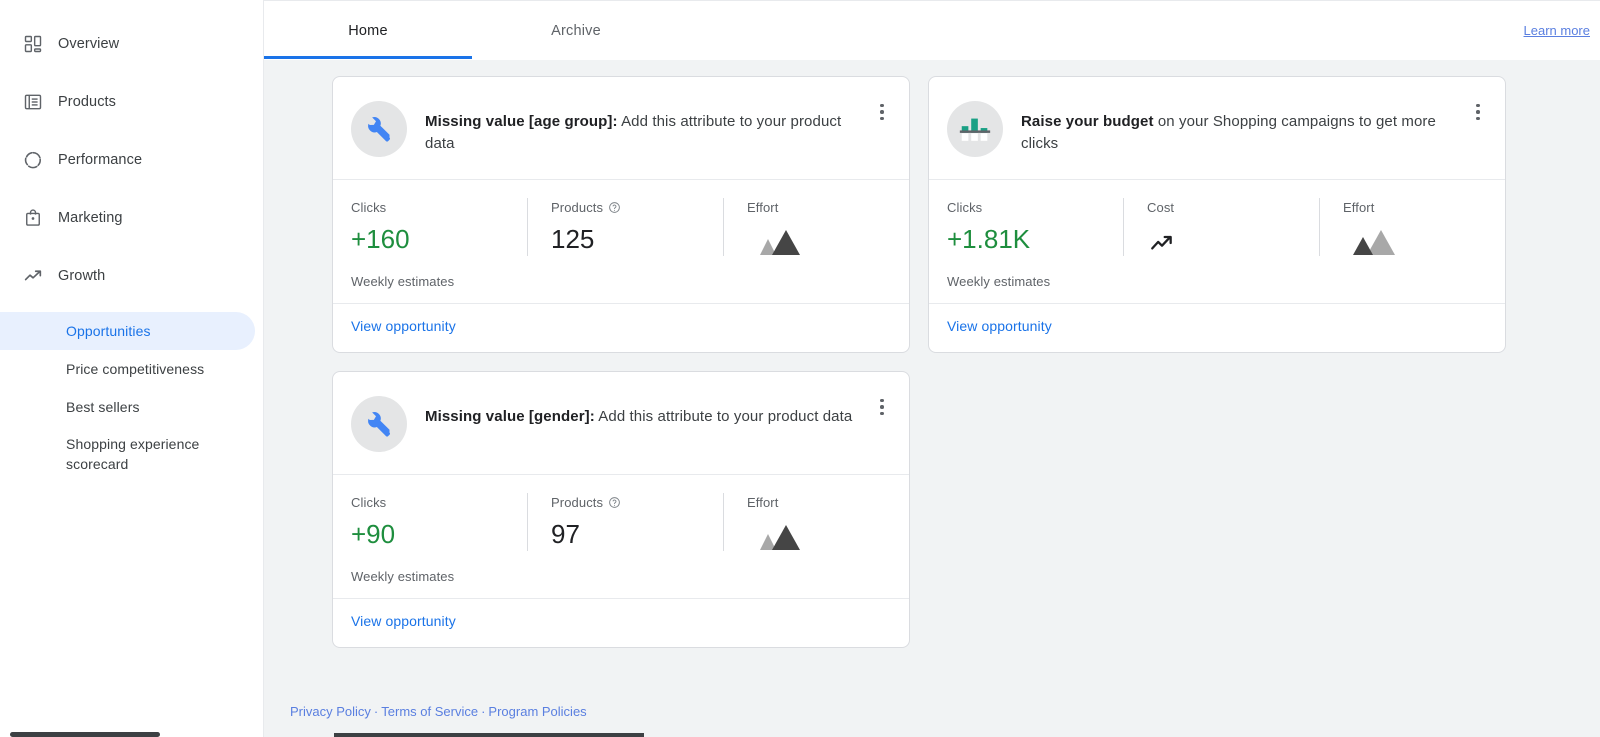  Describe the element at coordinates (1087, 121) in the screenshot. I see `card-title-bold: Raise your budget` at that location.